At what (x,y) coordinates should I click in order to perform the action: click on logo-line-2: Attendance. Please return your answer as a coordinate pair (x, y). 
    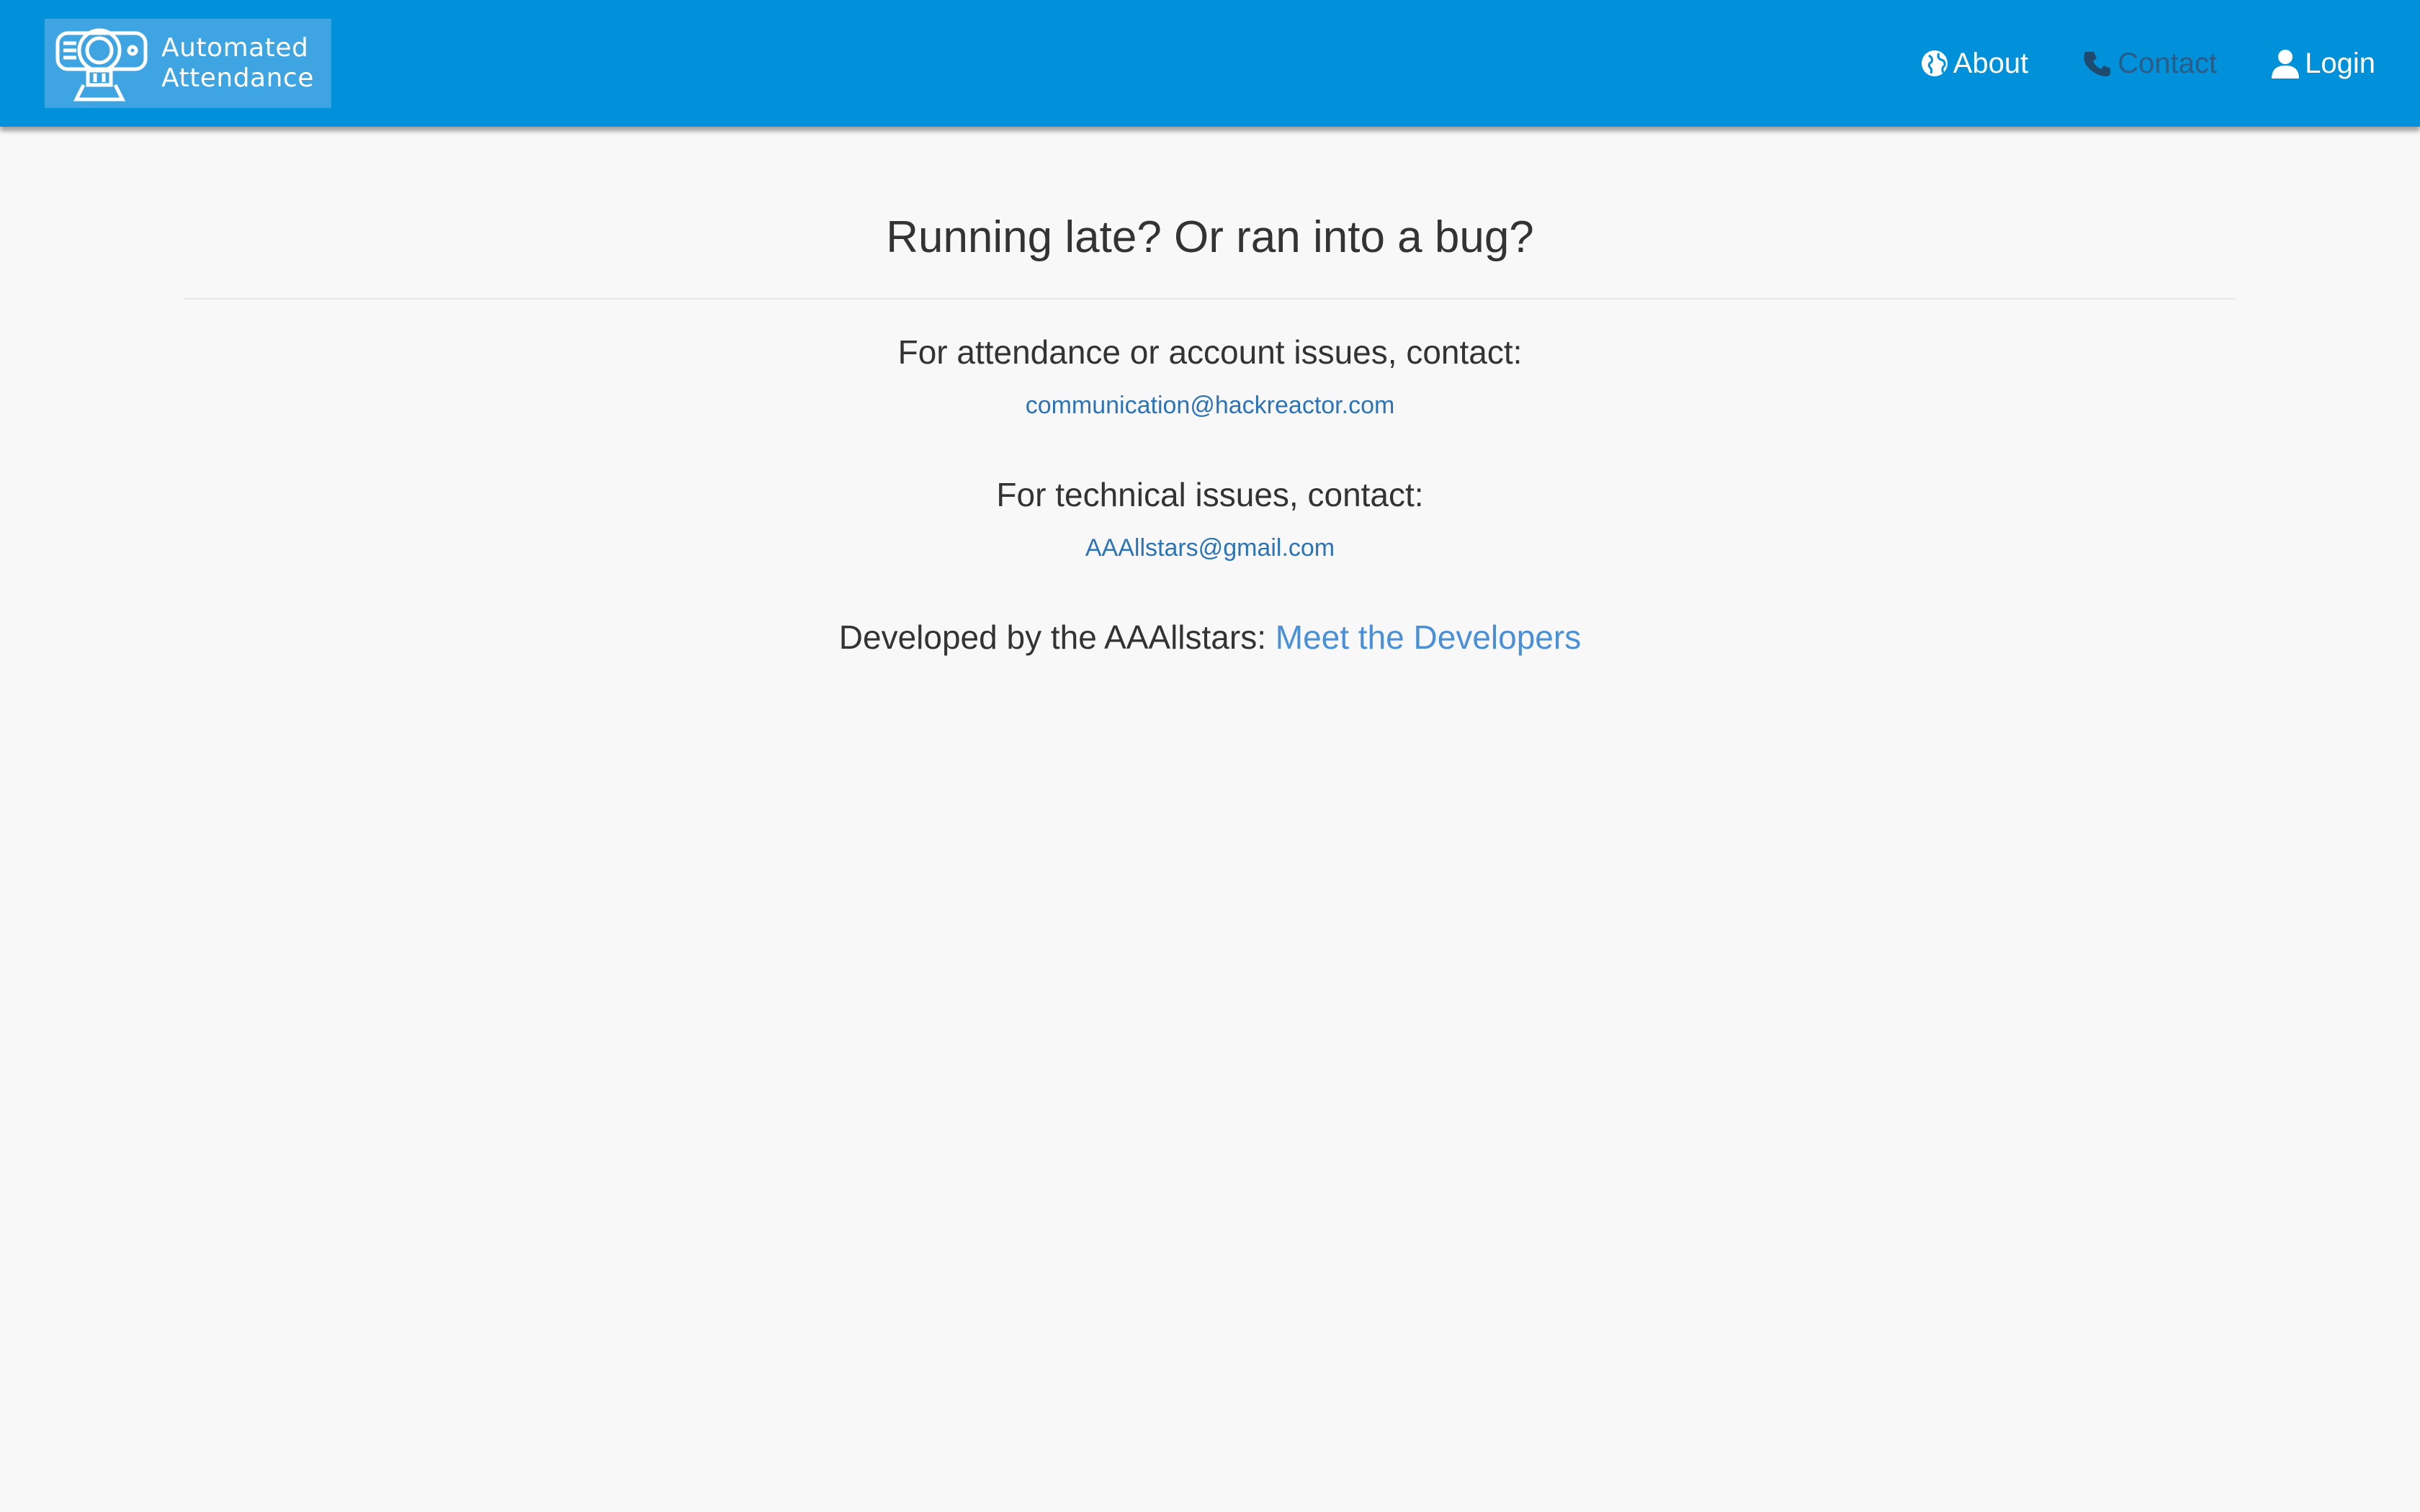
    Looking at the image, I should click on (237, 78).